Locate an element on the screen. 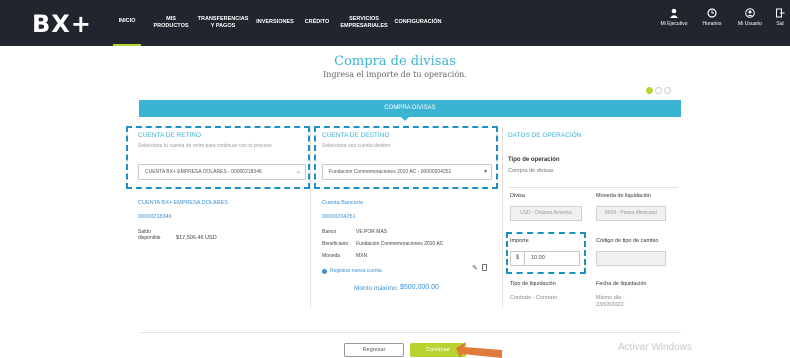 This screenshot has height=358, width=790. destino-account-type: Cuenta Bancaria is located at coordinates (342, 203).